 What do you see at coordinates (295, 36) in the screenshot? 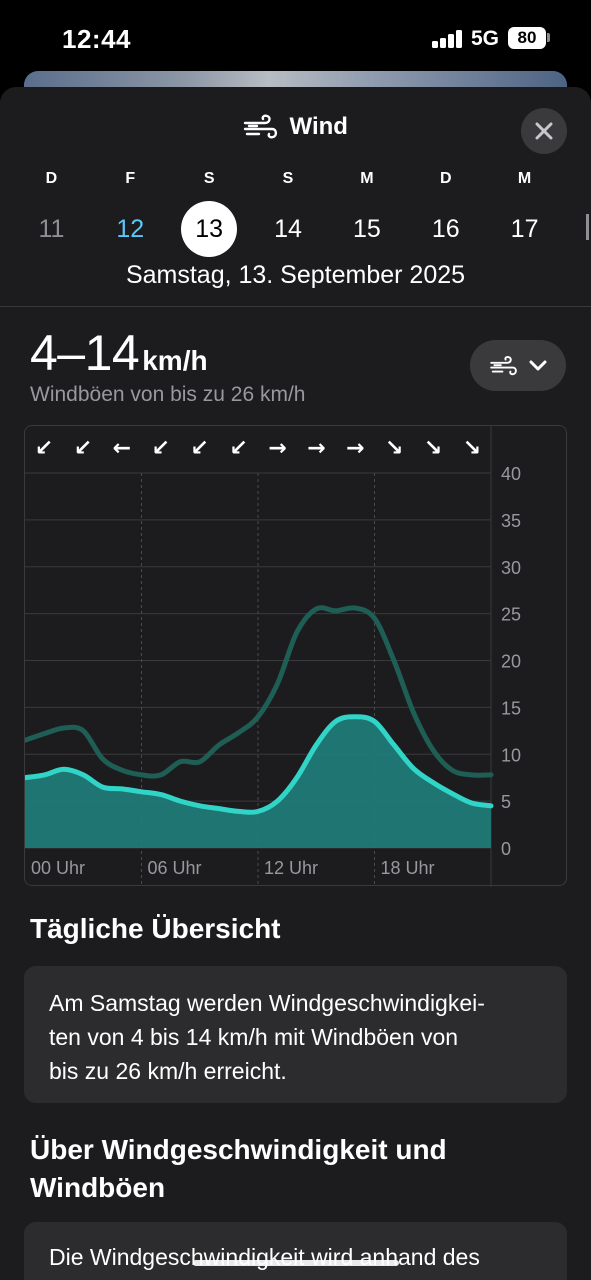
I see `status-bar: 12:44 5G 80` at bounding box center [295, 36].